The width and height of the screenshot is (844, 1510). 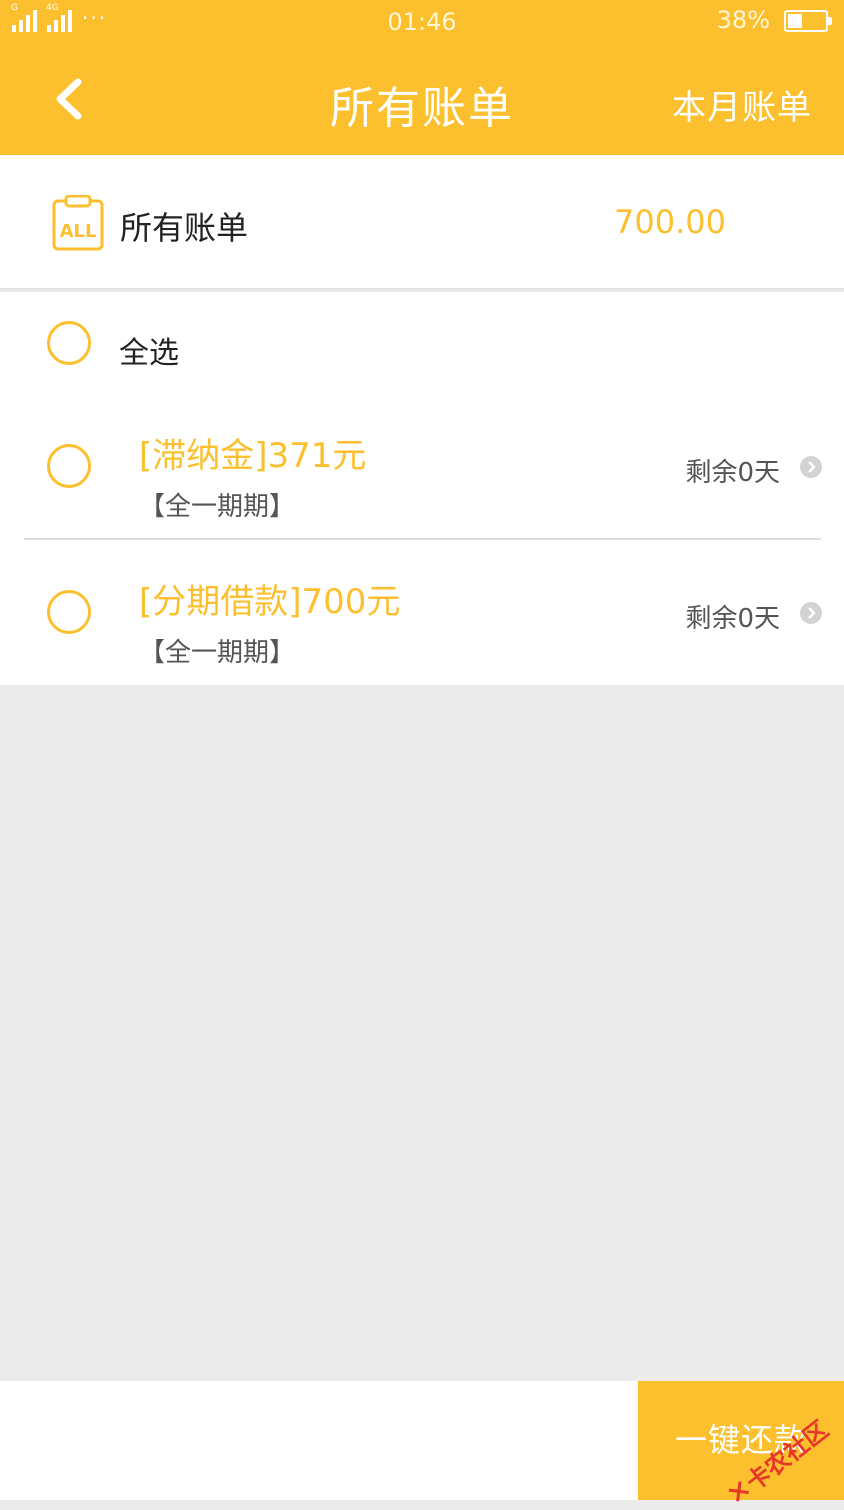 I want to click on battery-icon, so click(x=808, y=21).